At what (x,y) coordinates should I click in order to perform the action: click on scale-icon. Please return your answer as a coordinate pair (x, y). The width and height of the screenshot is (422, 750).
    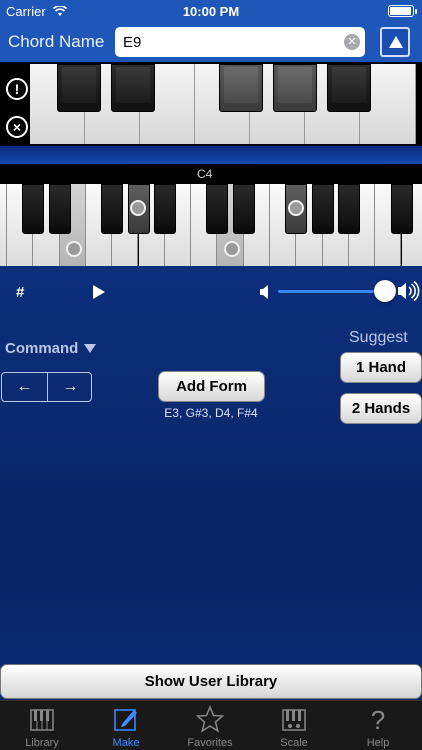
    Looking at the image, I should click on (294, 720).